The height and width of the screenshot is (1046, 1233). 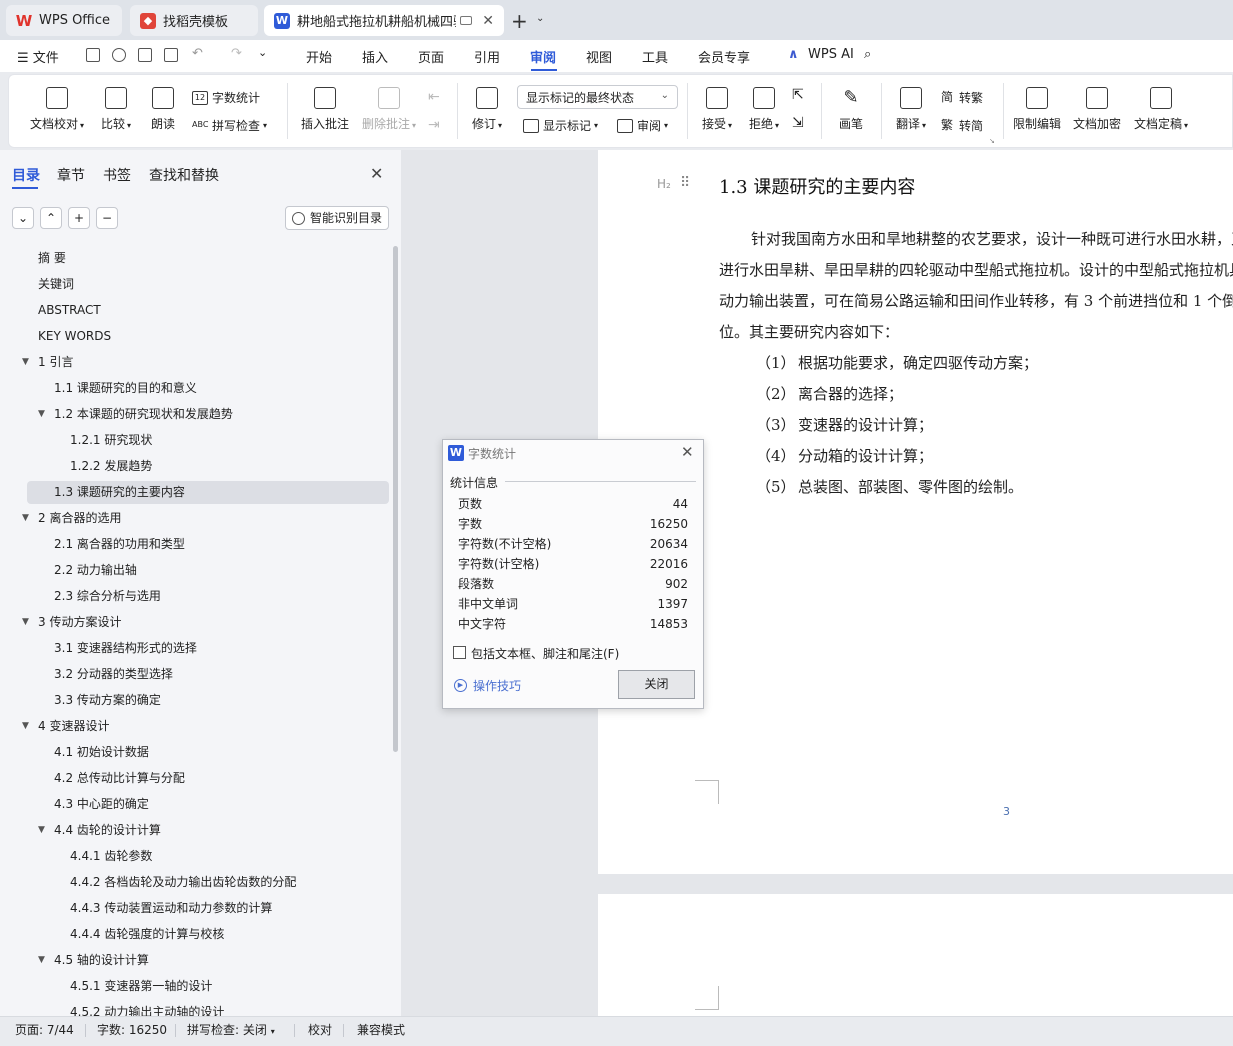 What do you see at coordinates (208, 258) in the screenshot?
I see `toc-item: 摘 要` at bounding box center [208, 258].